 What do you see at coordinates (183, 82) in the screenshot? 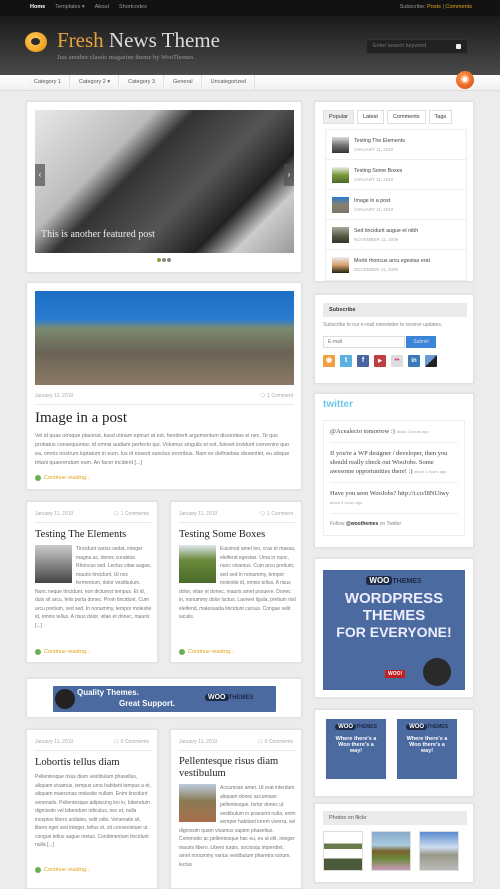
I see `category-general: General` at bounding box center [183, 82].